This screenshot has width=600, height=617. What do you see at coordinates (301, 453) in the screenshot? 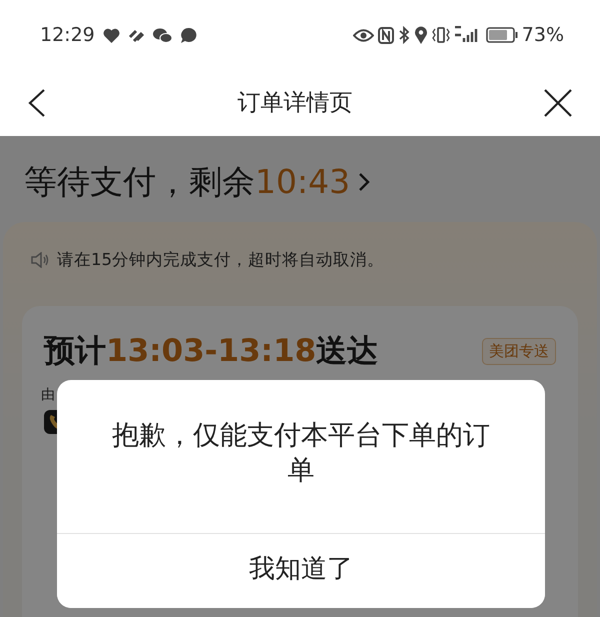
I see `dialog-message: 抱歉，仅能支付本平台下单的订单` at bounding box center [301, 453].